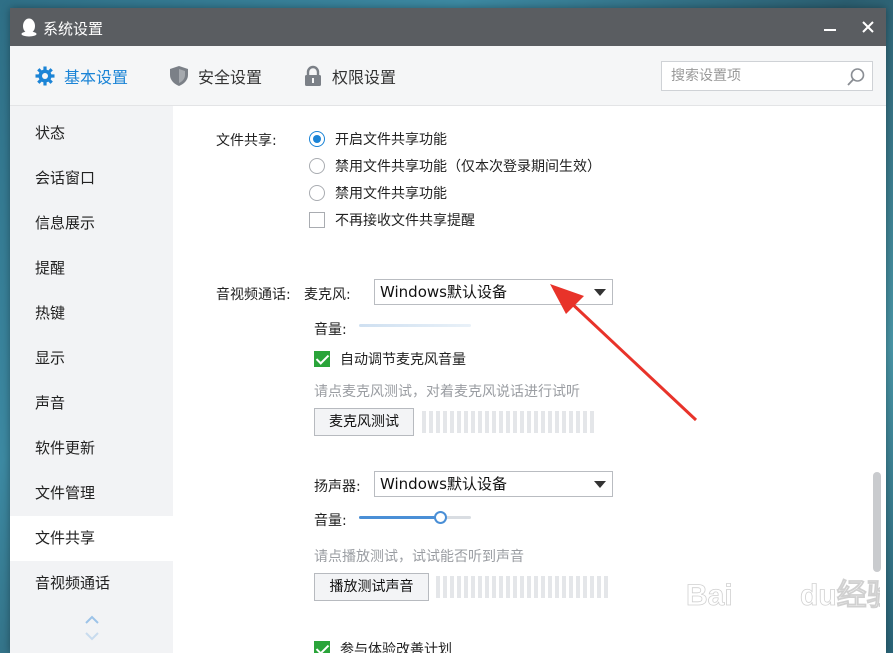 The image size is (893, 653). Describe the element at coordinates (624, 353) in the screenshot. I see `annotation-arrow` at that location.